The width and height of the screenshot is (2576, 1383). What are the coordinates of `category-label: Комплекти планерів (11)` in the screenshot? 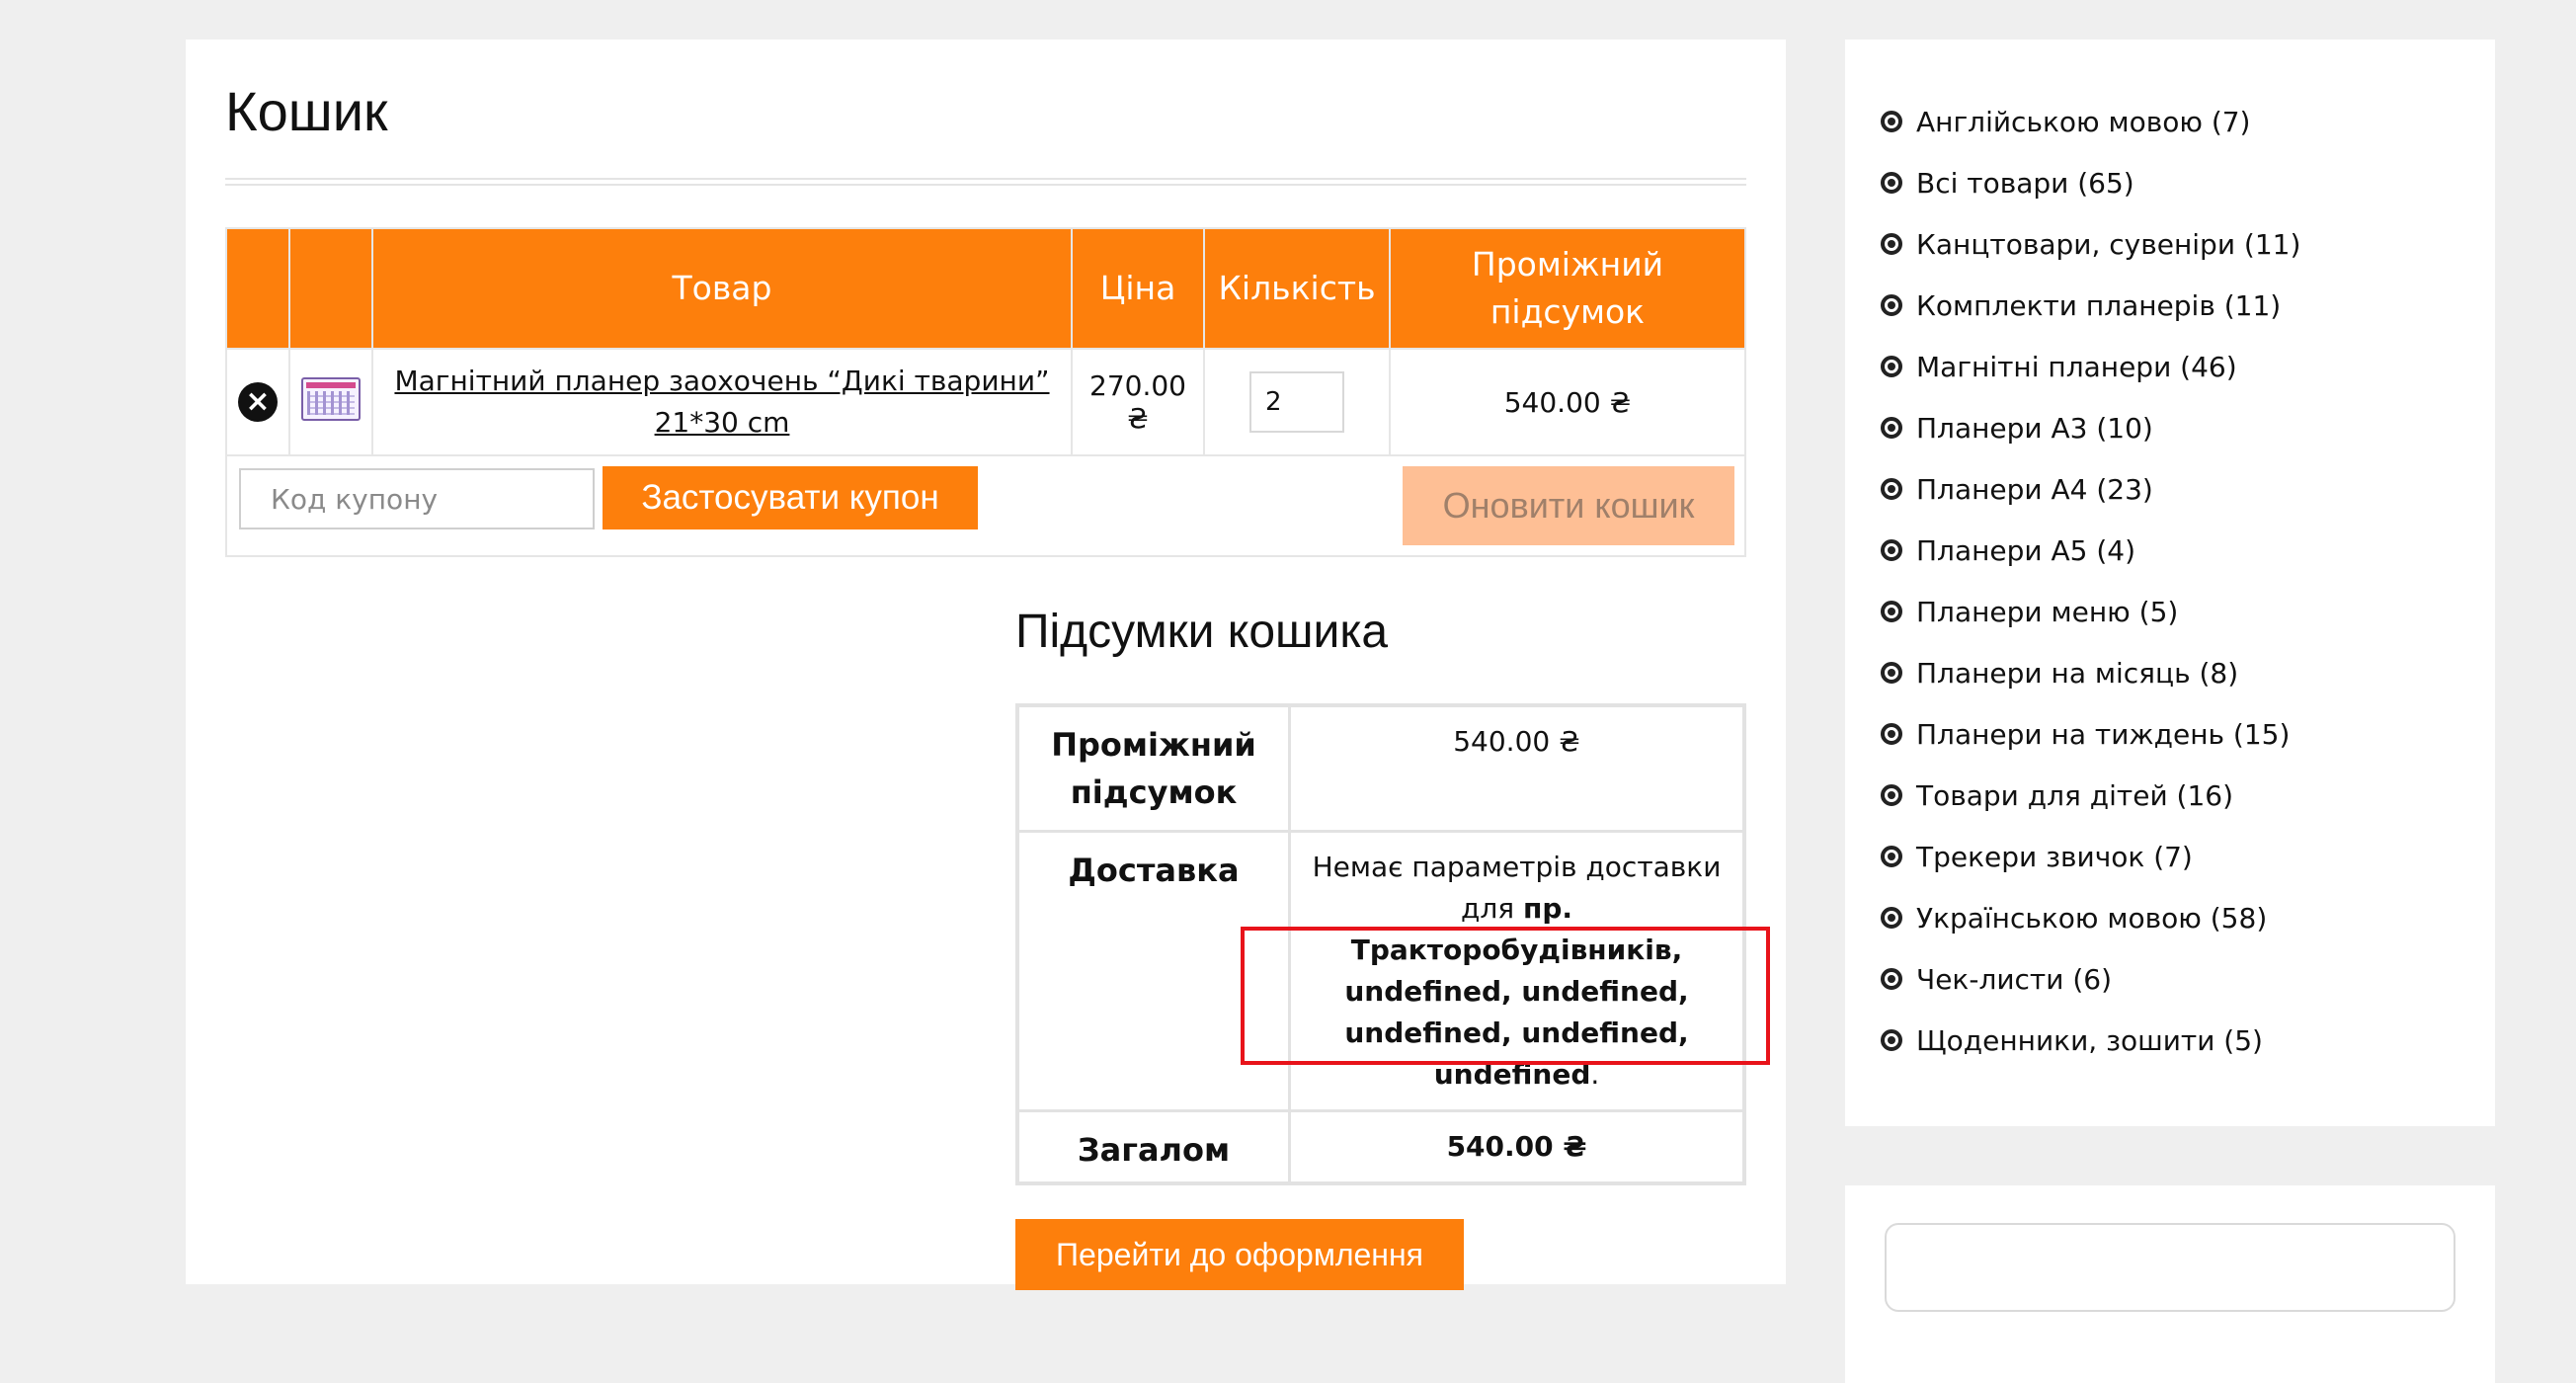 It's located at (2098, 306).